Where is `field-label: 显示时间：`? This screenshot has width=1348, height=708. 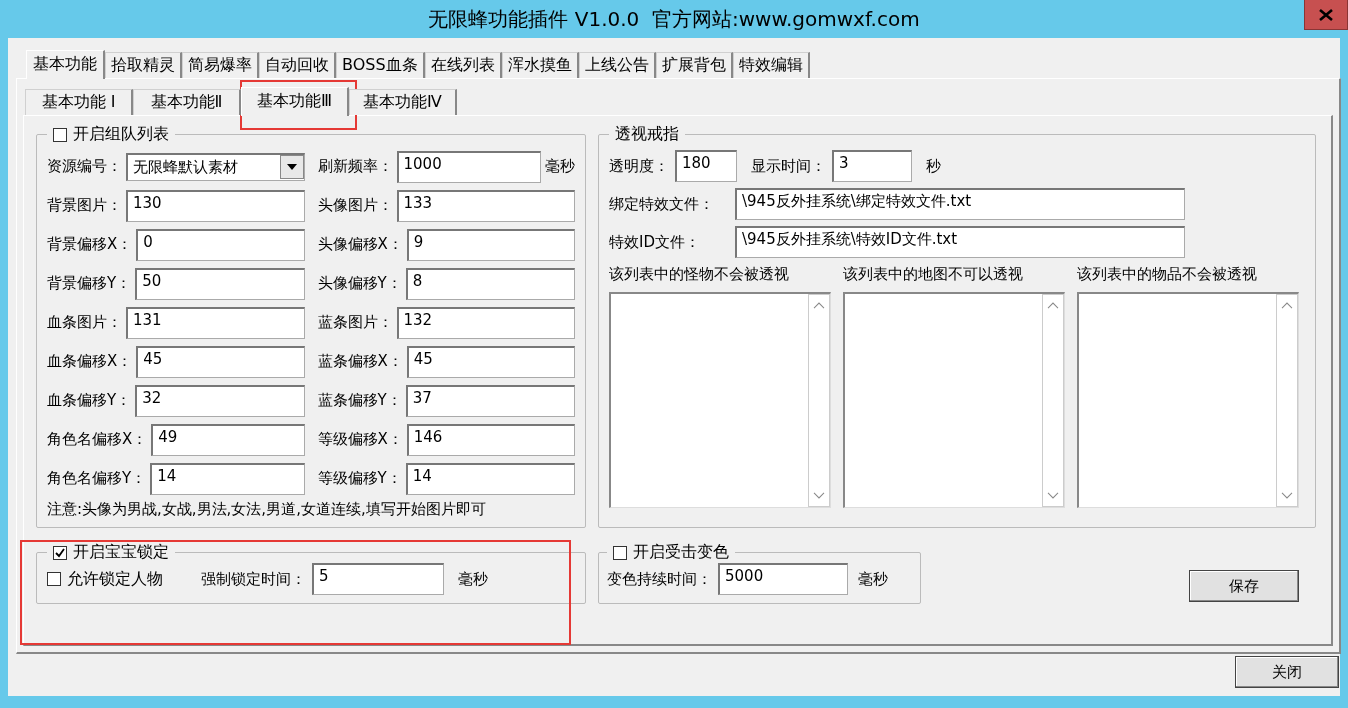
field-label: 显示时间： is located at coordinates (788, 166).